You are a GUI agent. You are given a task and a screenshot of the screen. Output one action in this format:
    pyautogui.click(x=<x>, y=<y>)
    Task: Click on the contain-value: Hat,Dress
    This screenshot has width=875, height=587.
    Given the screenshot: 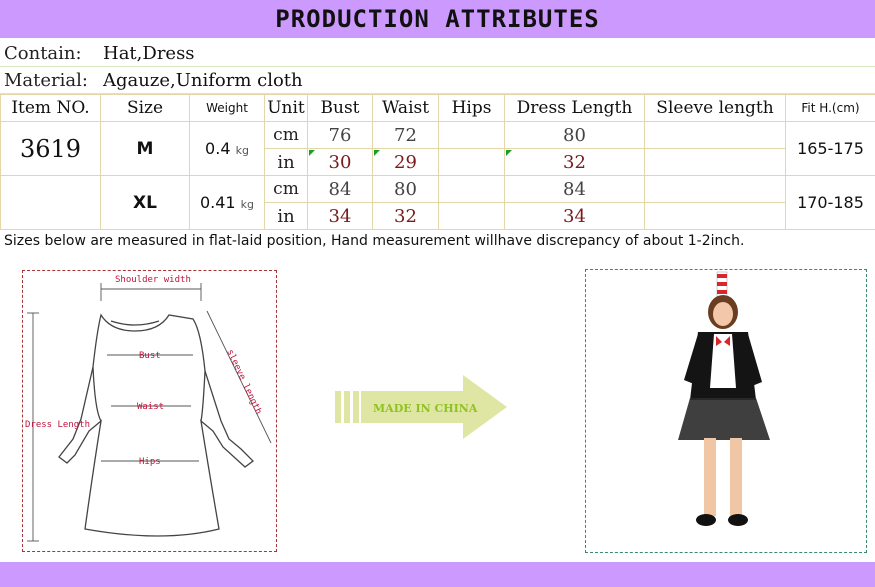 What is the action you would take?
    pyautogui.click(x=149, y=53)
    